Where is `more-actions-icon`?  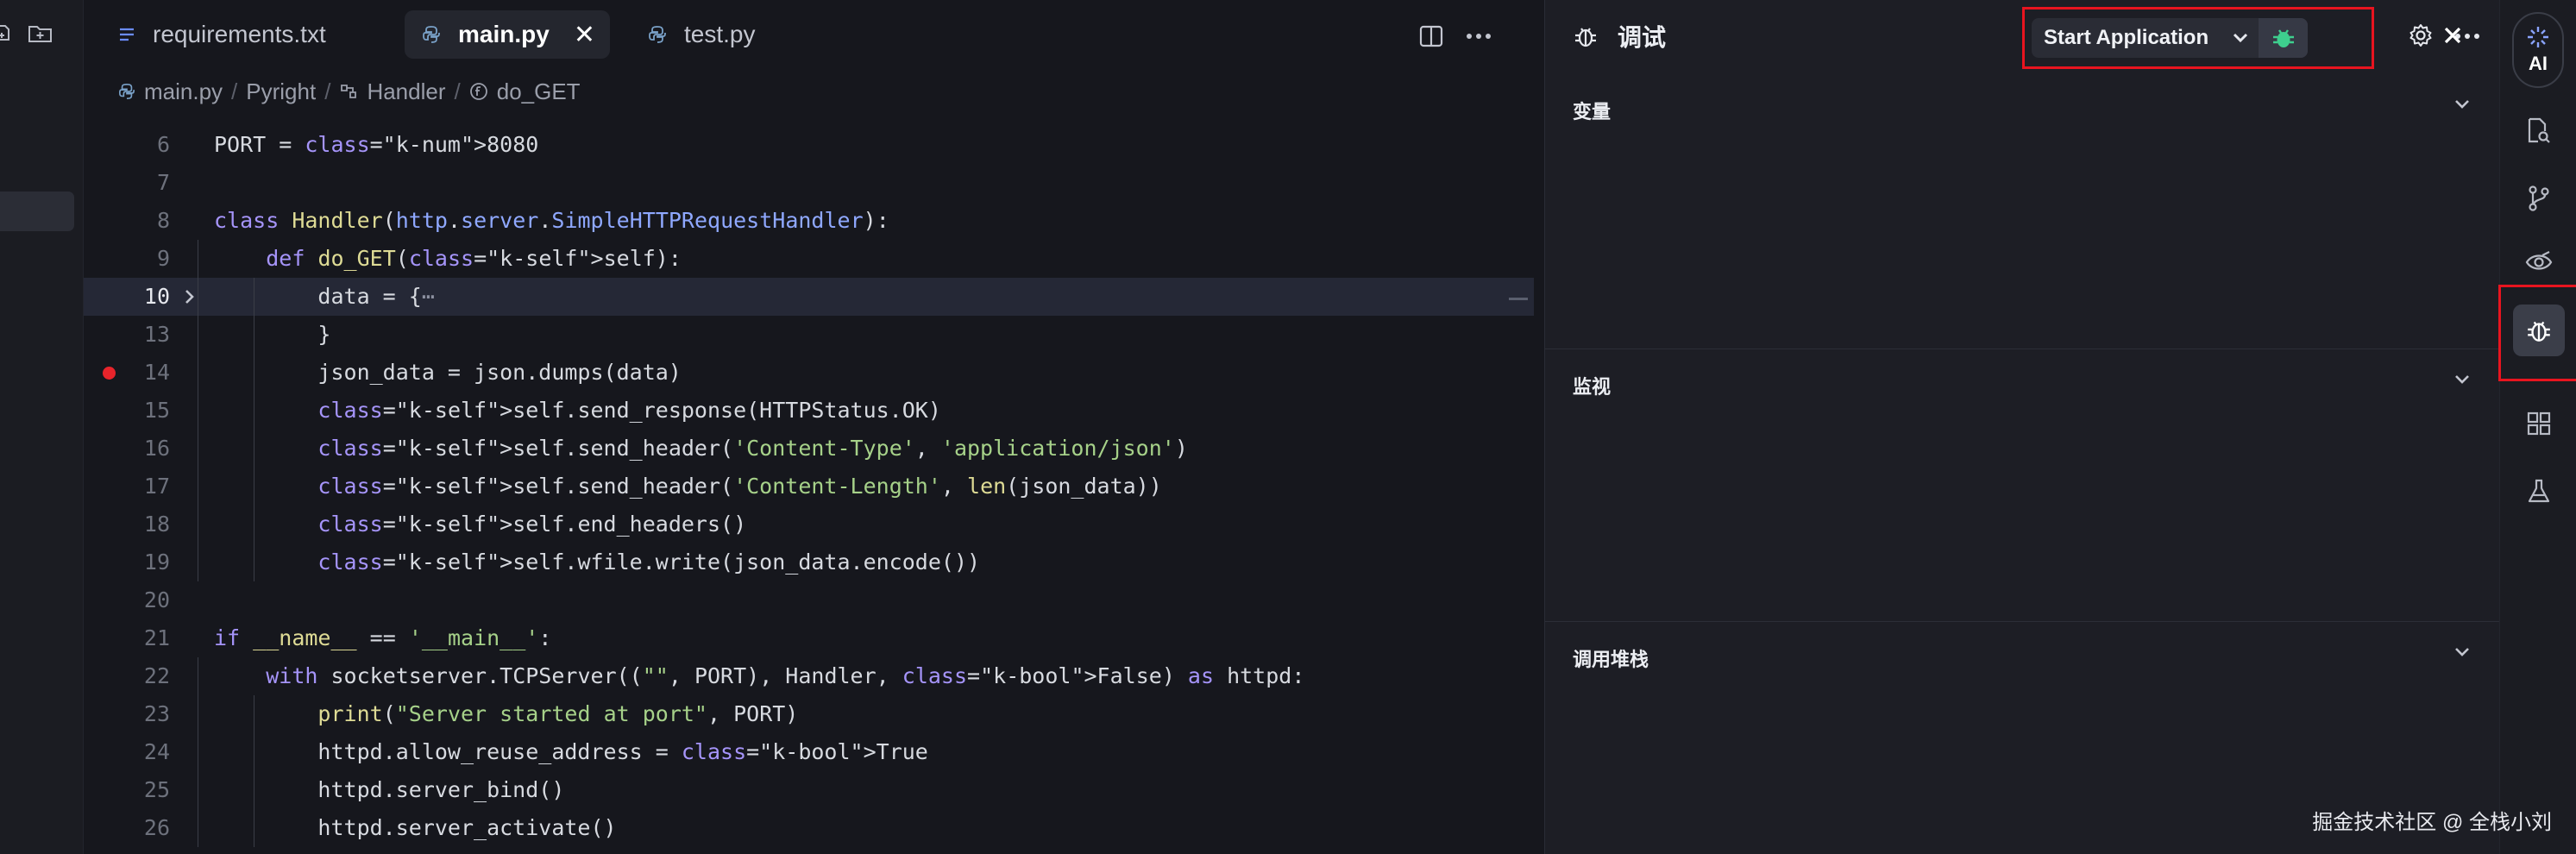
more-actions-icon is located at coordinates (1479, 36).